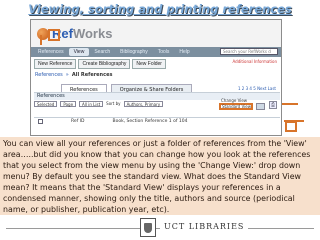  Describe the element at coordinates (91, 104) in the screenshot. I see `scope-all-in-list: All in List` at that location.